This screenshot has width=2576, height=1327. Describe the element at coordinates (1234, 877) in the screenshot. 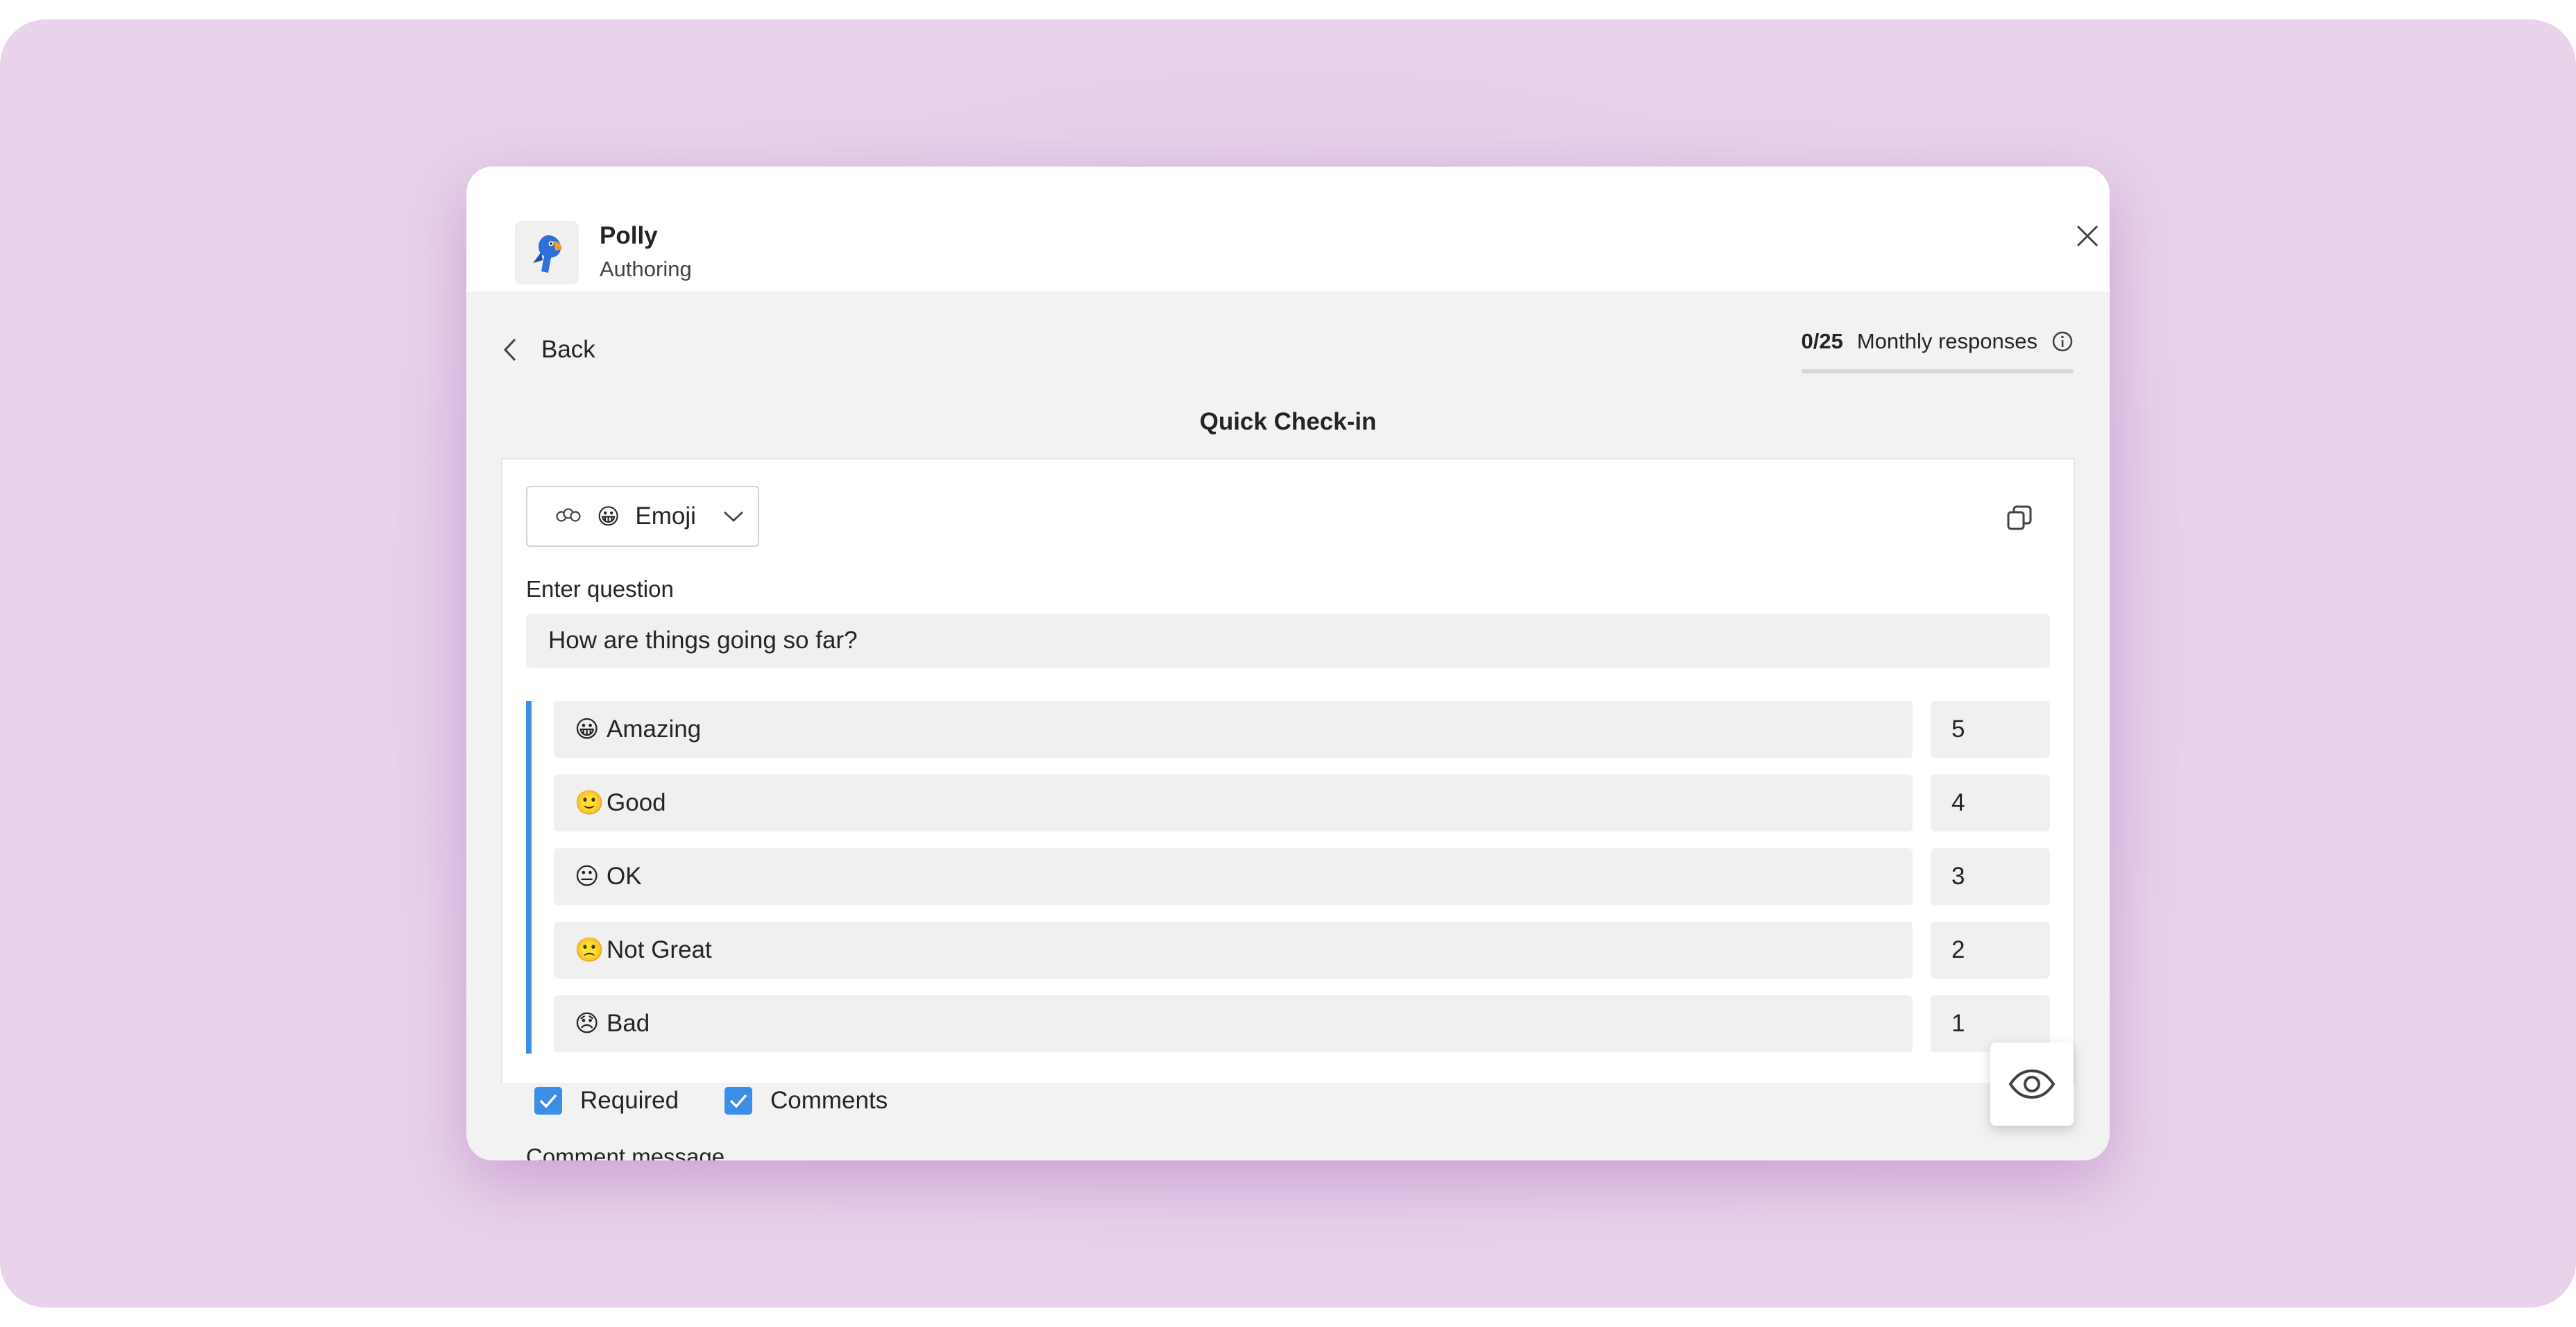

I see `option-input: 😐 OK` at that location.